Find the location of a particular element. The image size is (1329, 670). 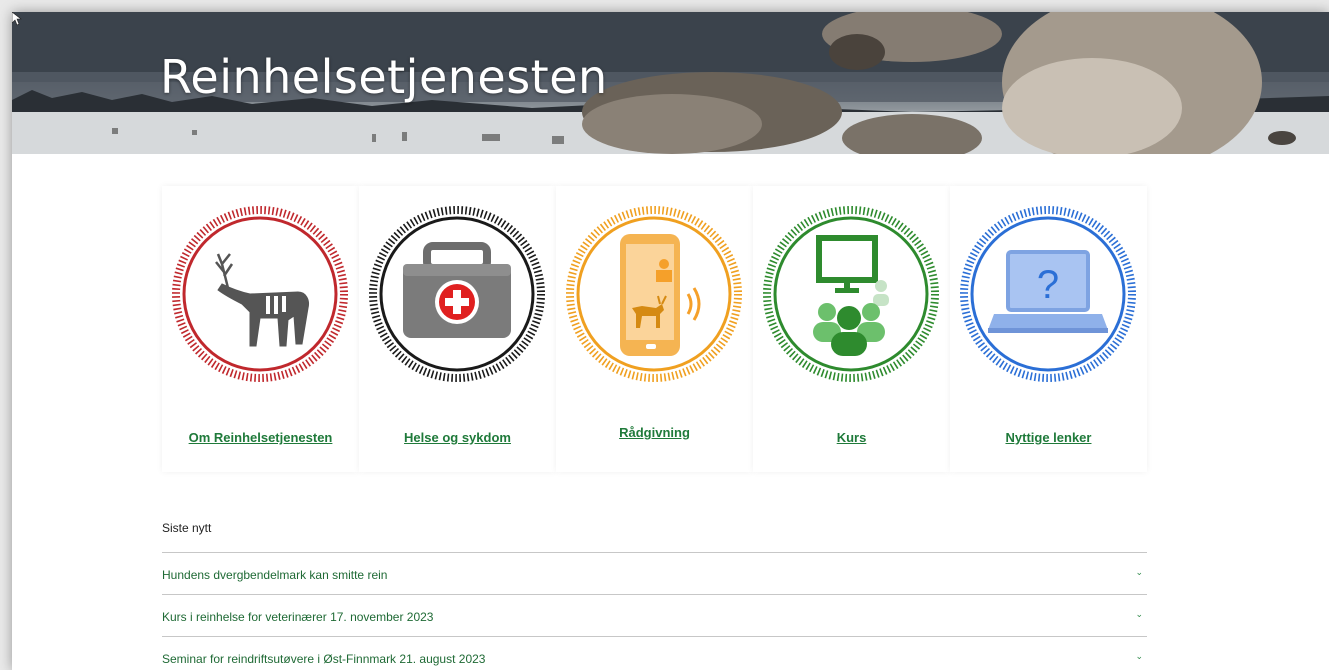

tile-radgivning: Rådgivning is located at coordinates (654, 329).